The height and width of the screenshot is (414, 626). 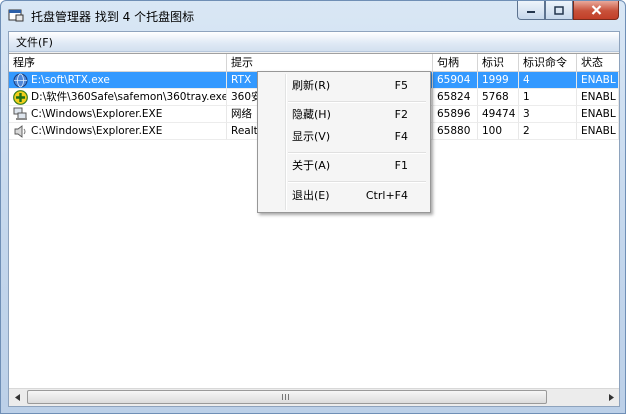 What do you see at coordinates (498, 62) in the screenshot?
I see `column-header-id: 标识` at bounding box center [498, 62].